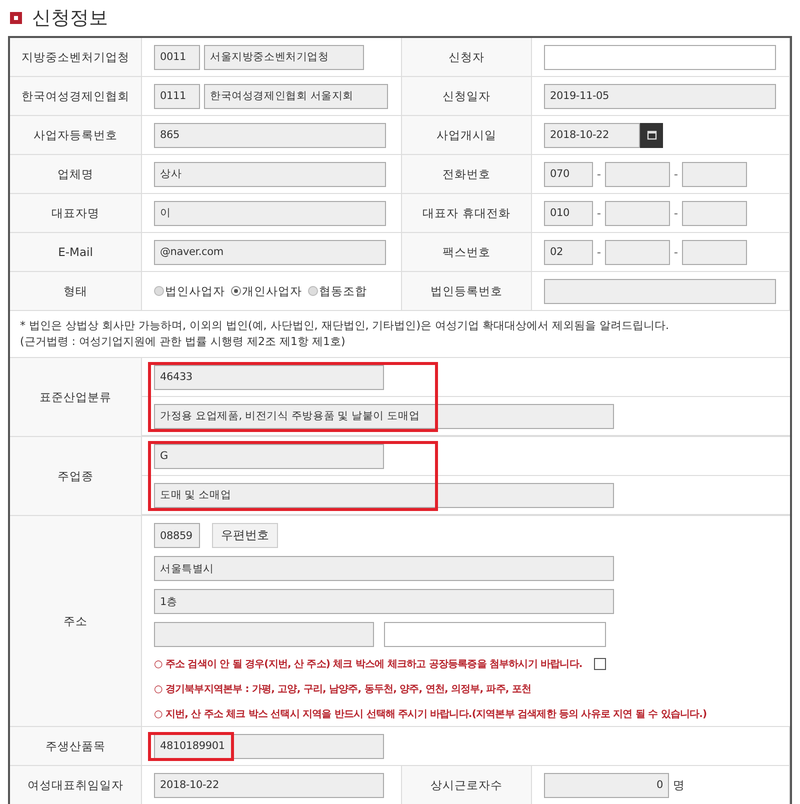  What do you see at coordinates (183, 342) in the screenshot?
I see `notice-text: (근거법령 : 여성기업지원에 관한 법률 시행령 제2조 제1항 제1호)` at bounding box center [183, 342].